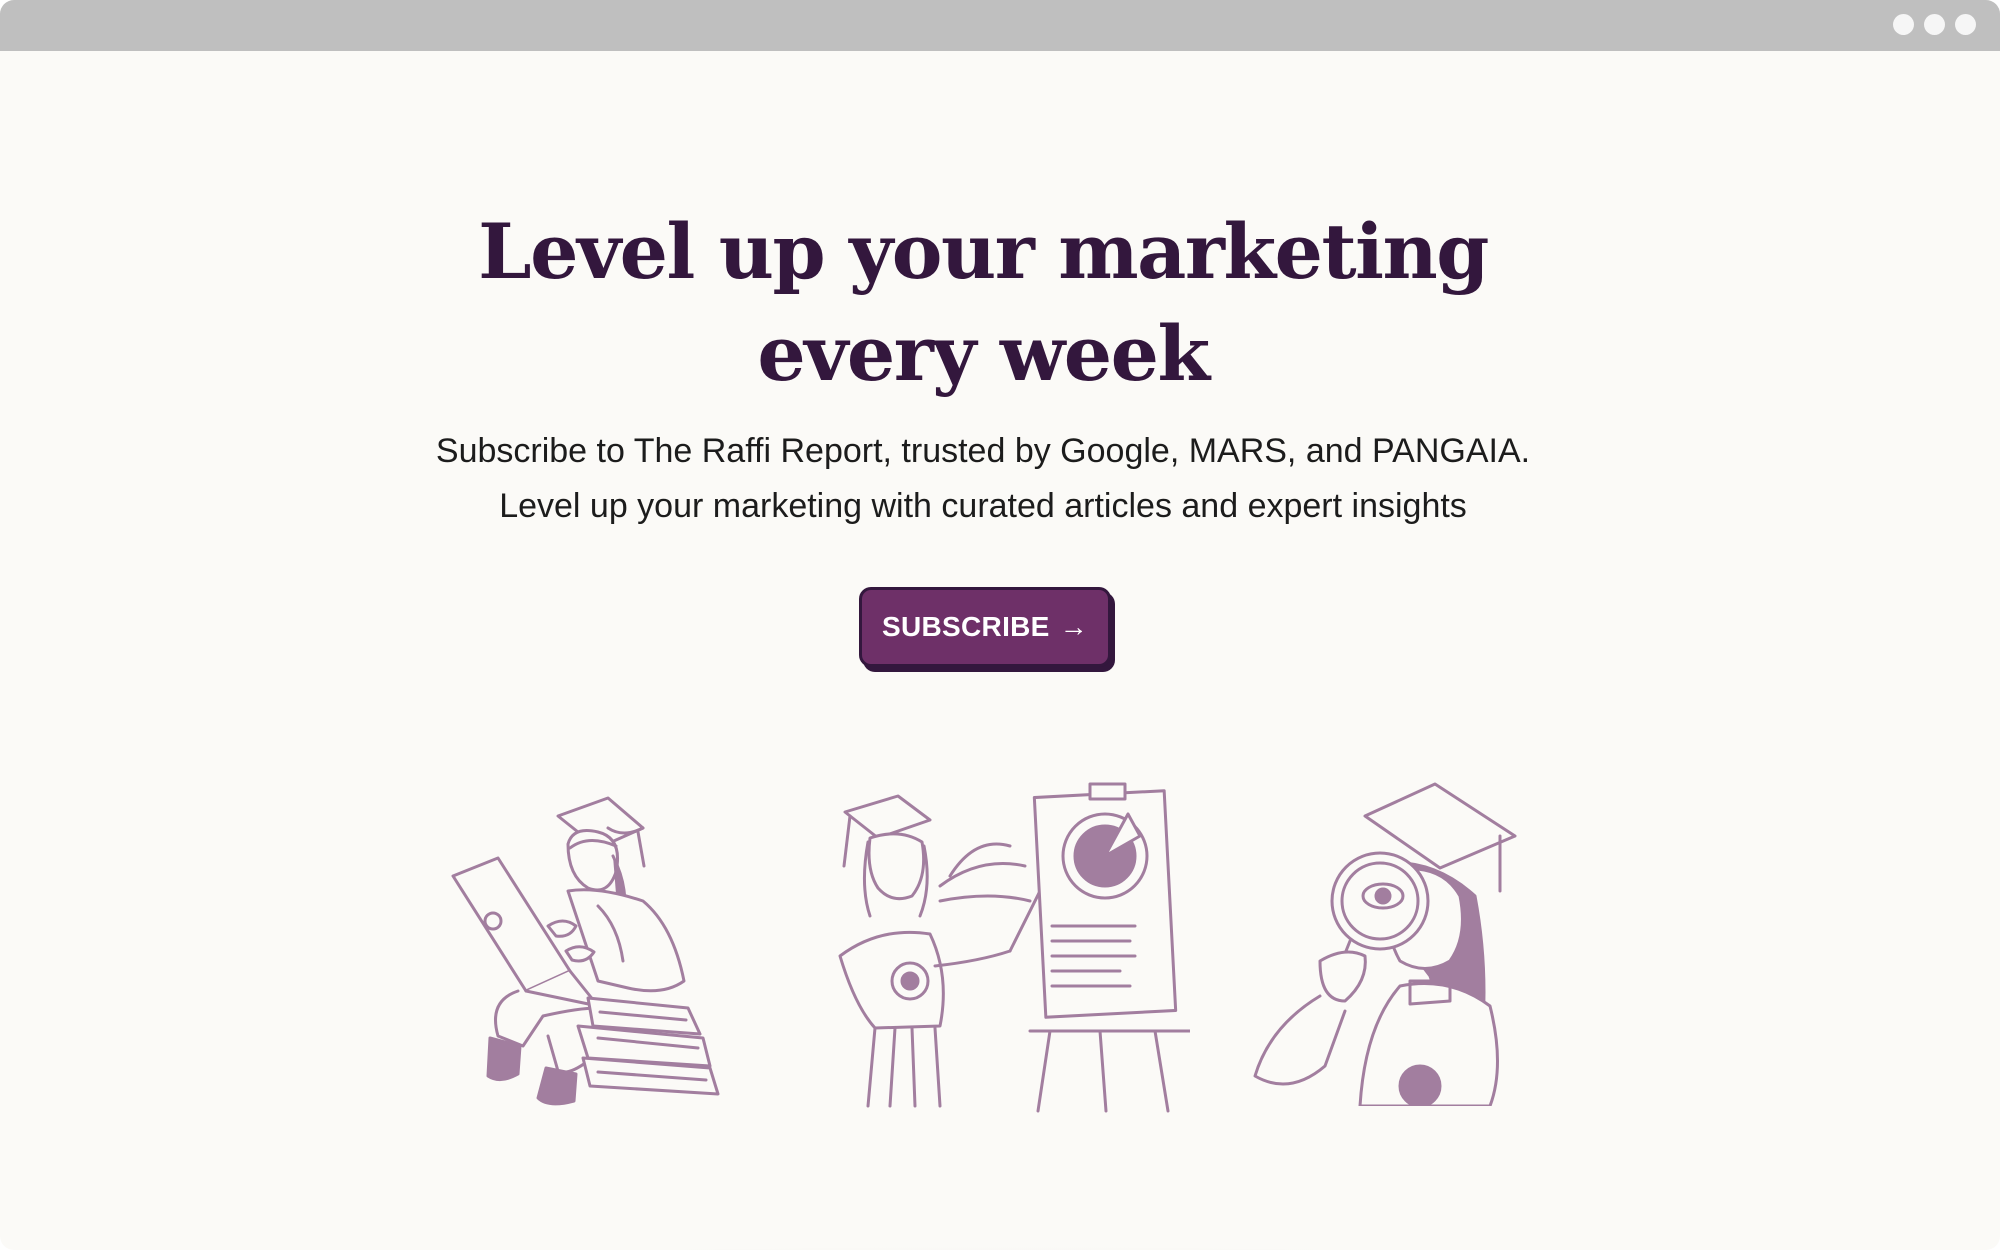 The height and width of the screenshot is (1250, 2000). I want to click on presenter-easel-illustration, so click(995, 946).